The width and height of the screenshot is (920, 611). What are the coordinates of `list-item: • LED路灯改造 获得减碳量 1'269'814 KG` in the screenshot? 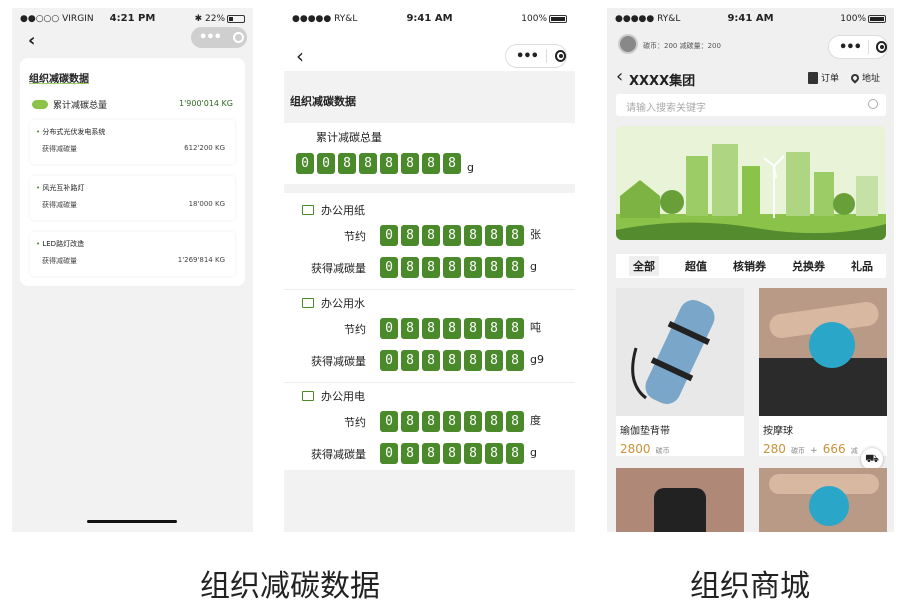 It's located at (132, 254).